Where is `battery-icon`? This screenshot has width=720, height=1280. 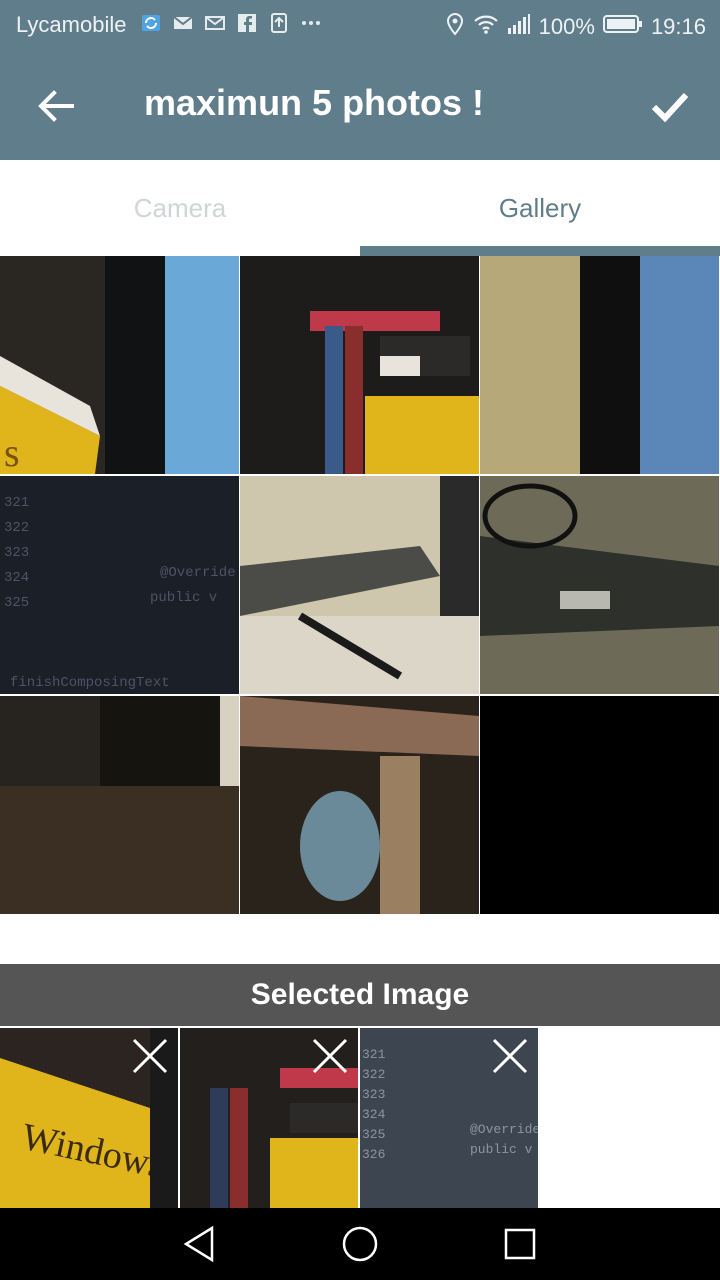 battery-icon is located at coordinates (622, 27).